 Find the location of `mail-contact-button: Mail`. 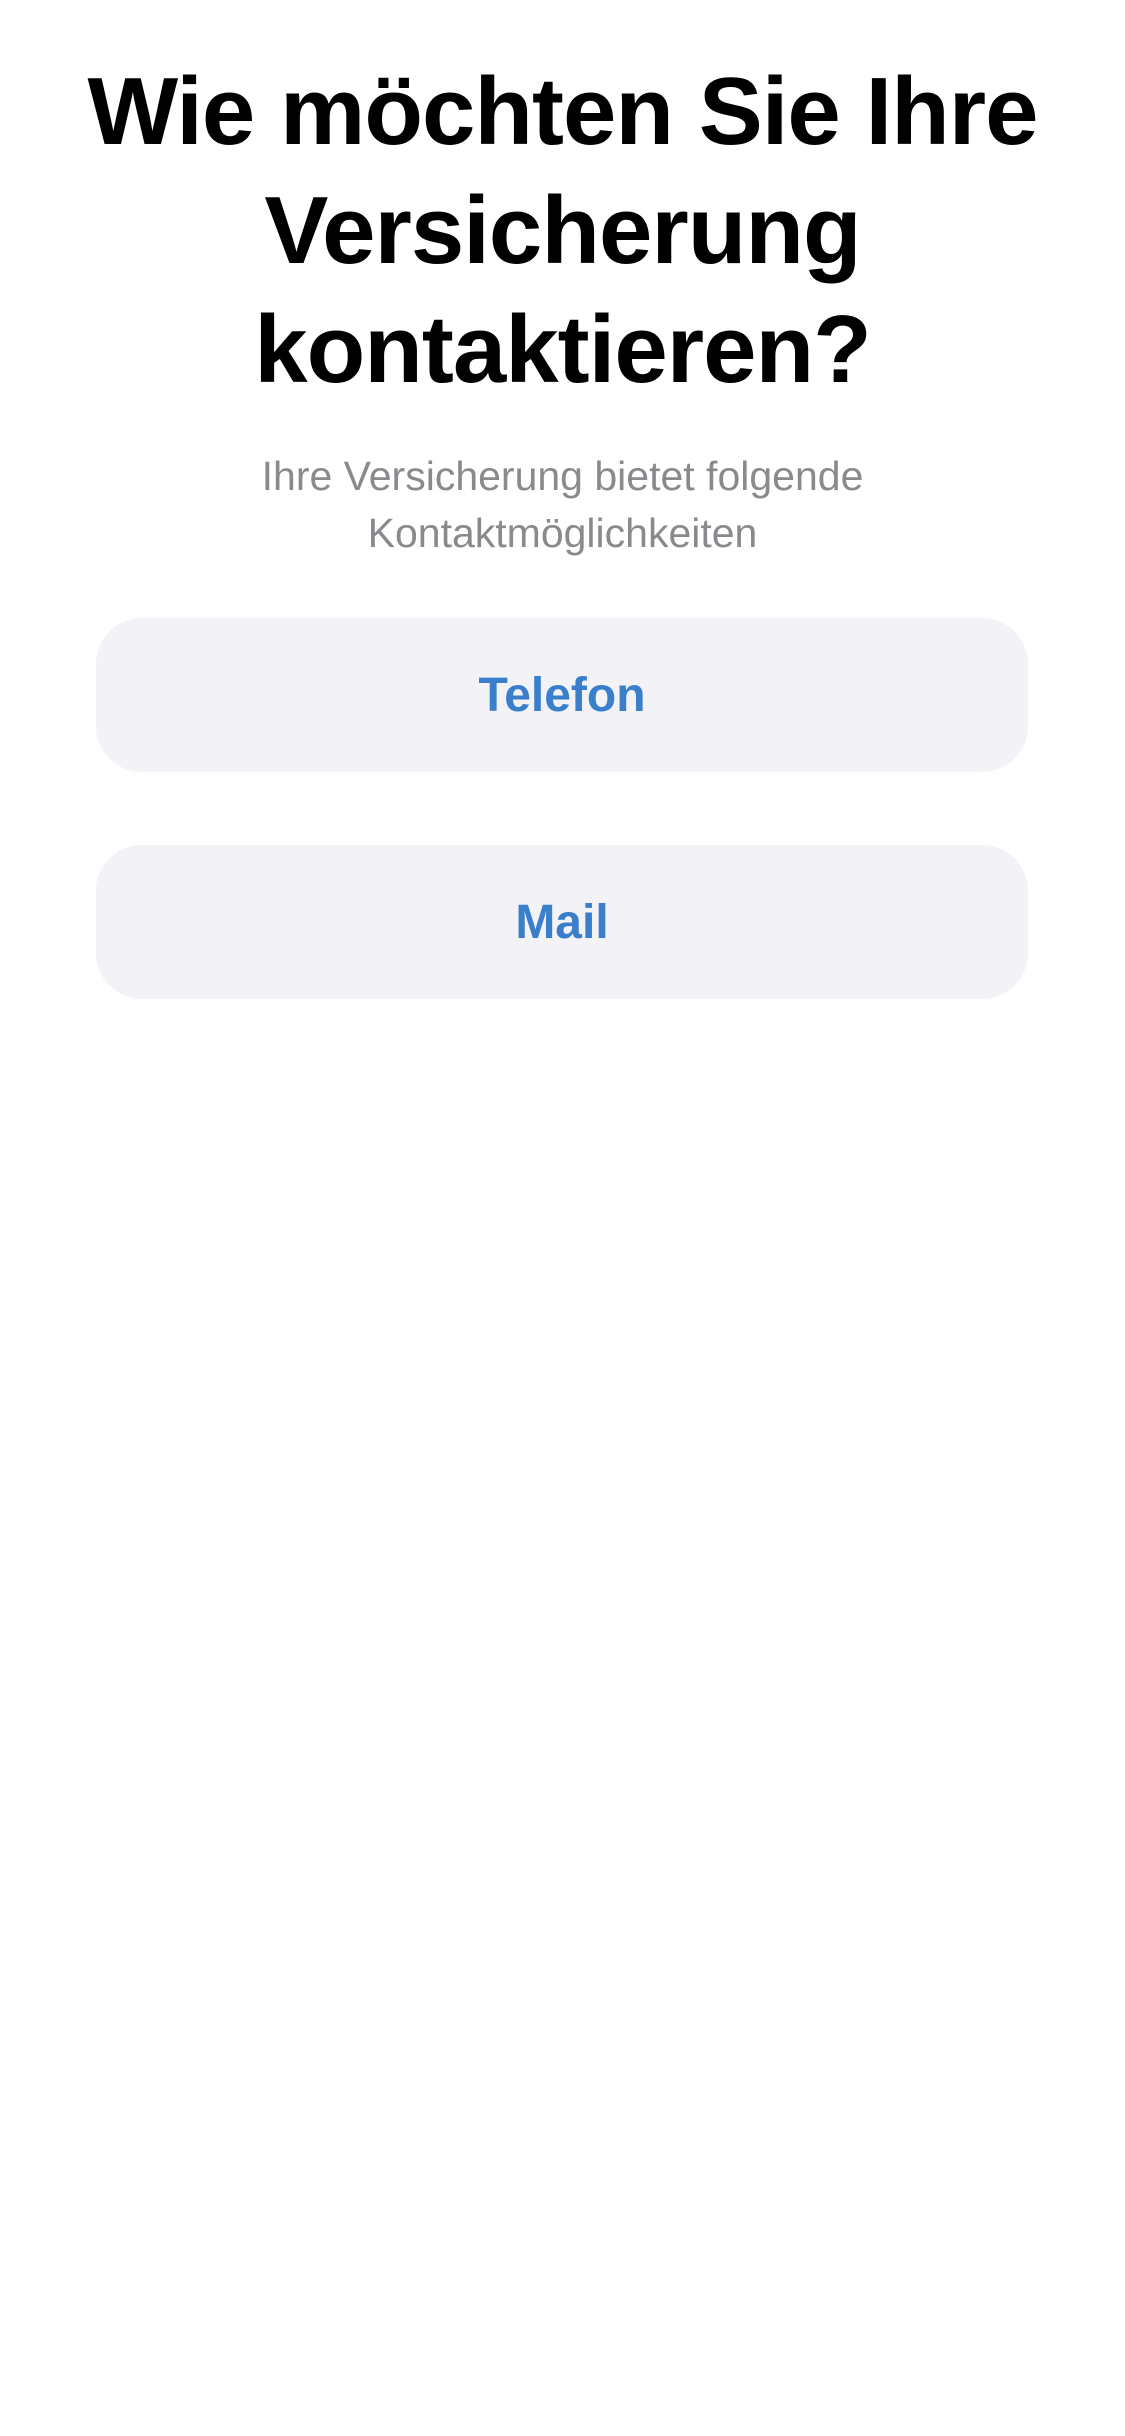

mail-contact-button: Mail is located at coordinates (562, 922).